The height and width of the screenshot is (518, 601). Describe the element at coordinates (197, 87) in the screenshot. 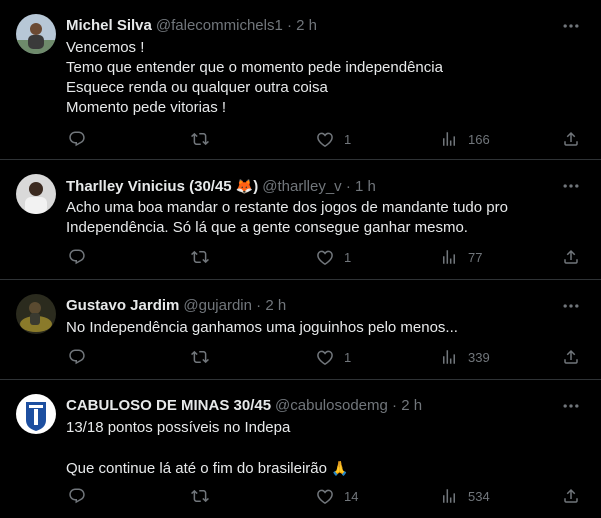

I see `tweet-line: Esquece renda ou qualquer outra coisa` at that location.